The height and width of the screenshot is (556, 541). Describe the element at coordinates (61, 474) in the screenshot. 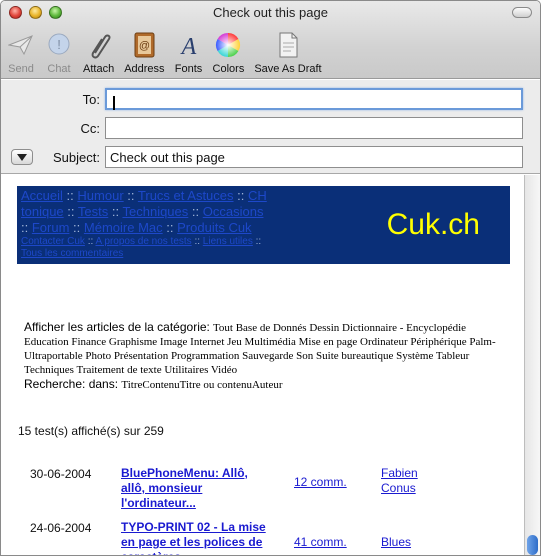

I see `article-date: 30-06-2004` at that location.